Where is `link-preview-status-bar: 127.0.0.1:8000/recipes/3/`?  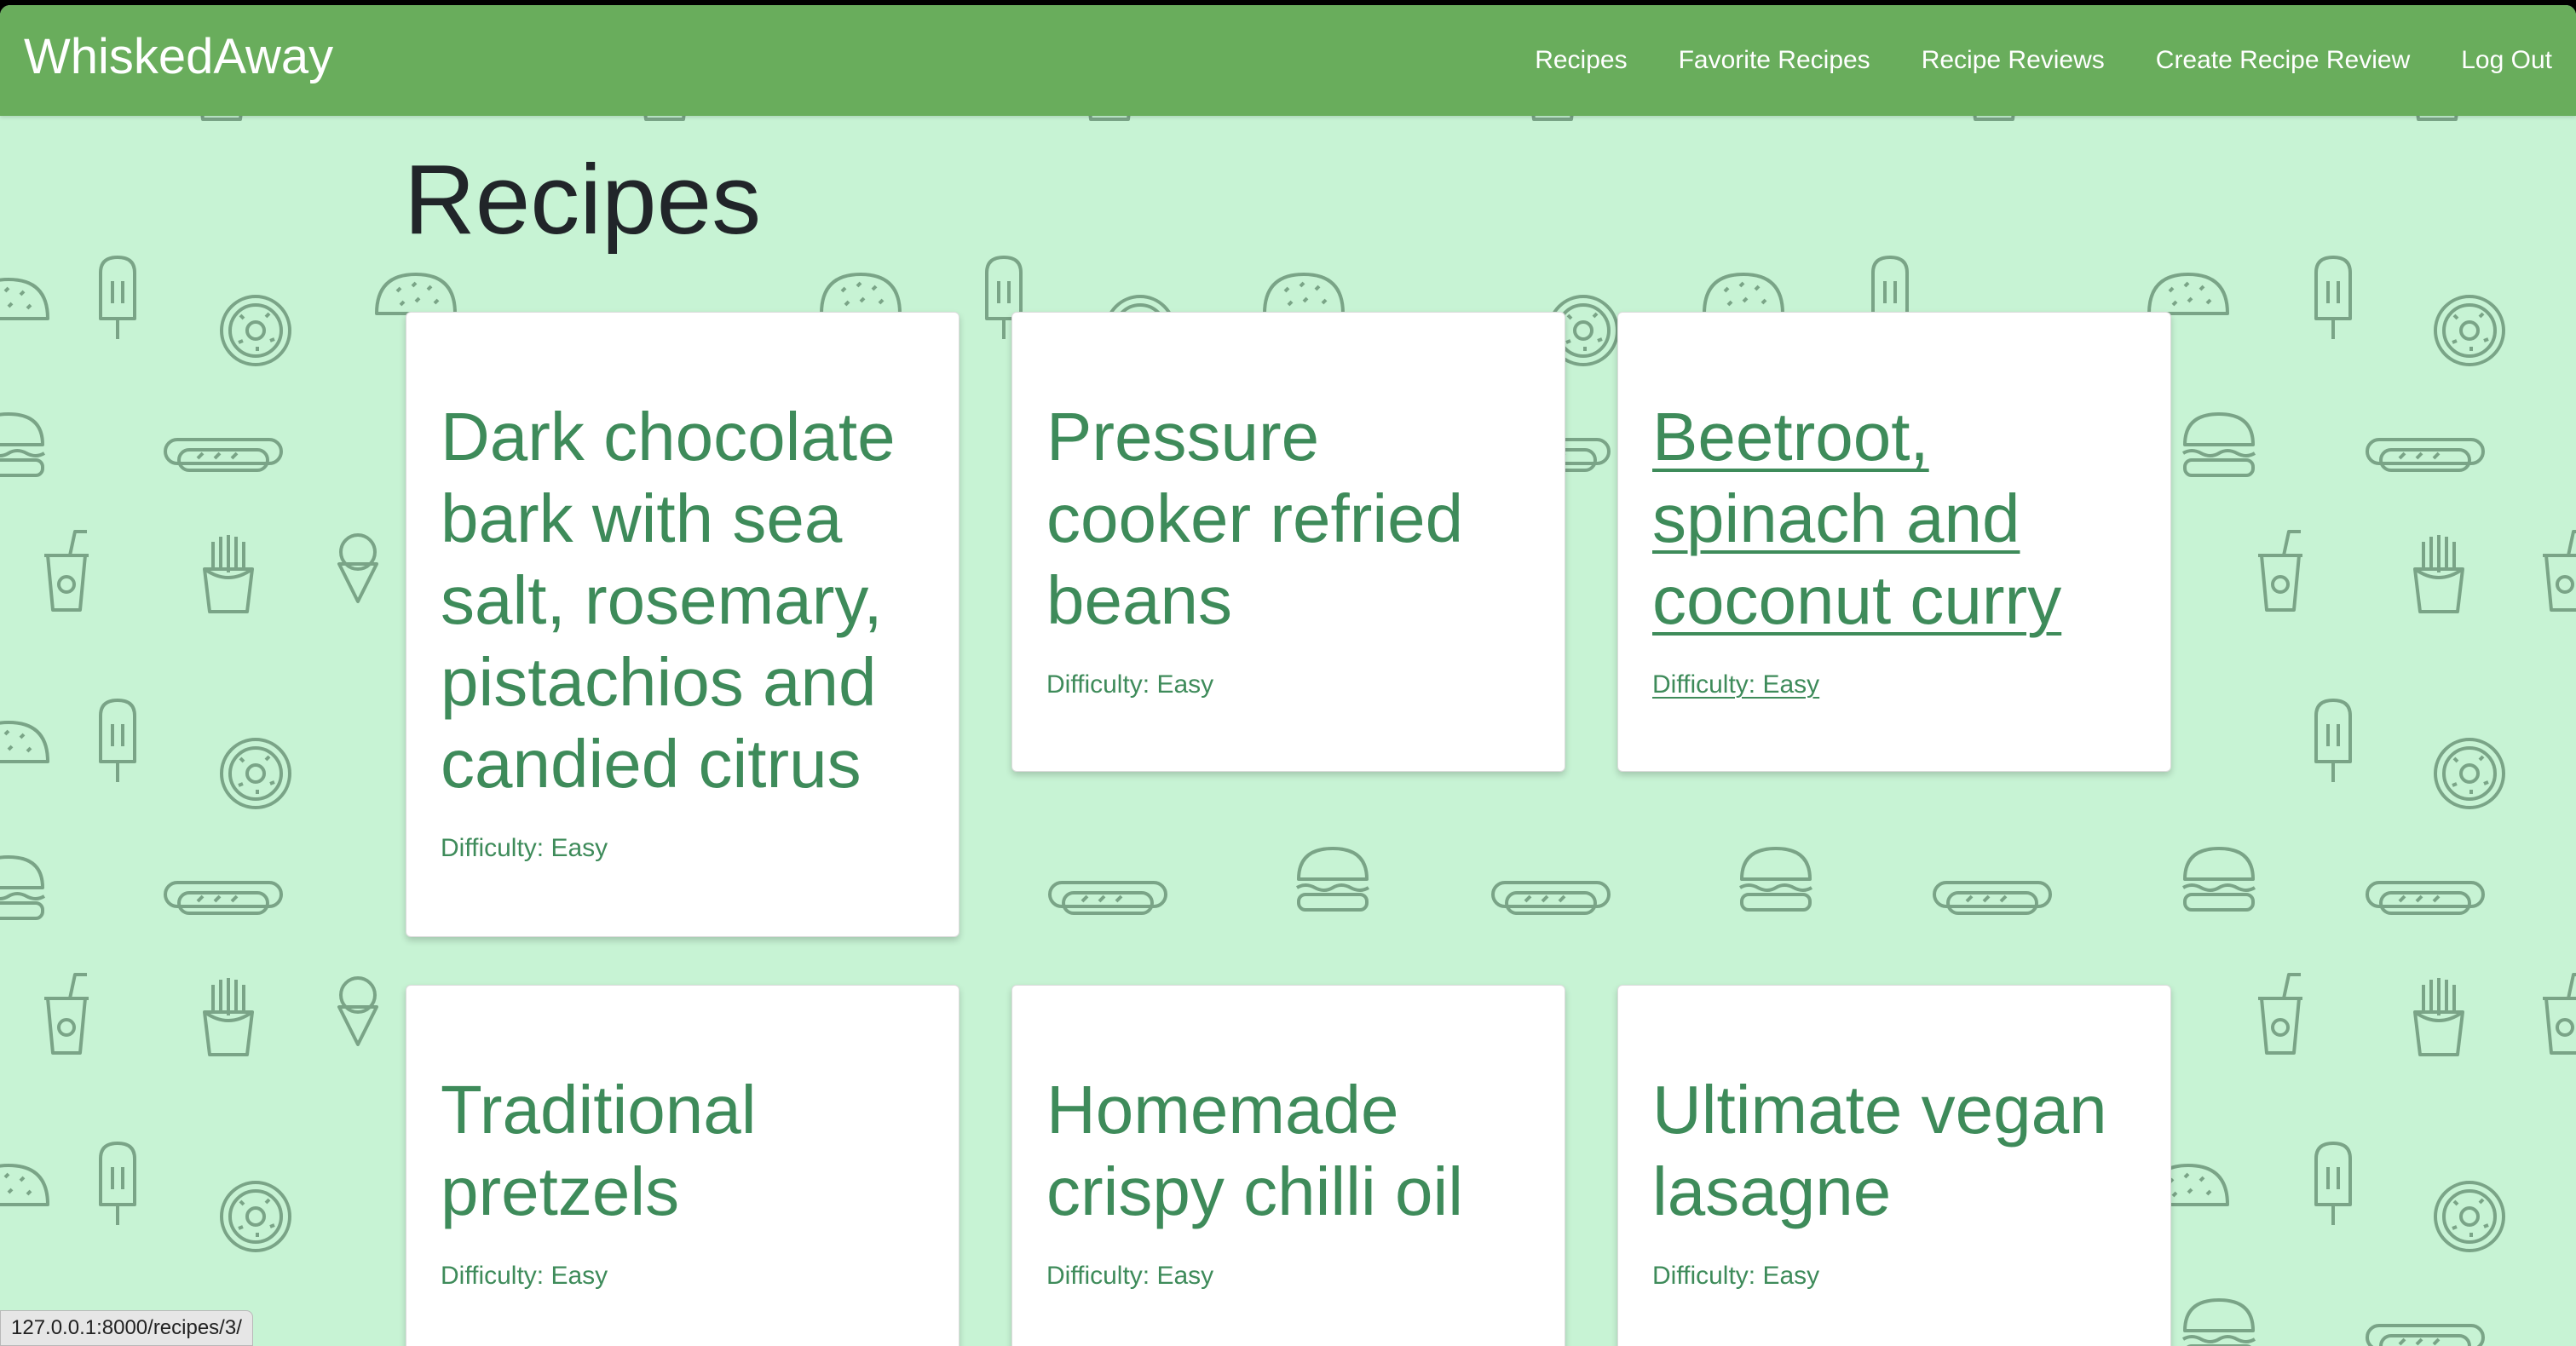
link-preview-status-bar: 127.0.0.1:8000/recipes/3/ is located at coordinates (126, 1328).